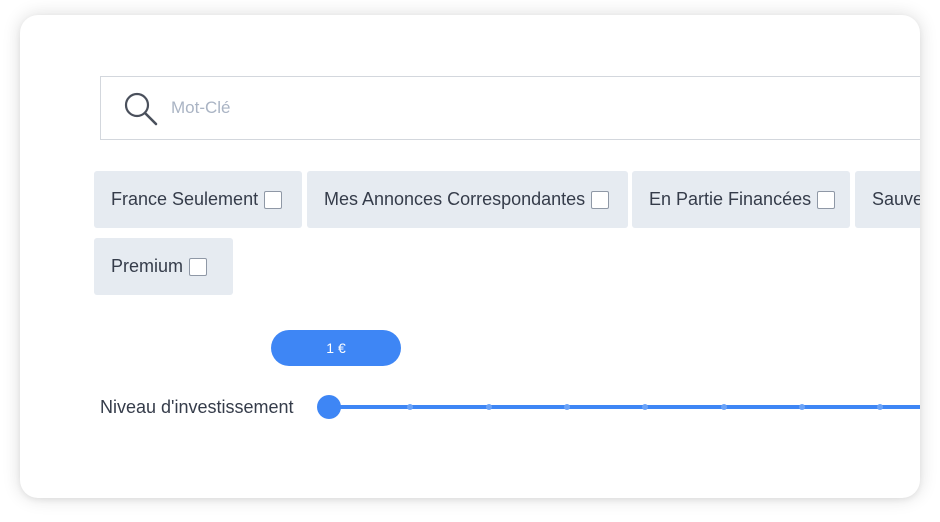 This screenshot has height=522, width=940. I want to click on filter-chip-premium: Premium, so click(163, 266).